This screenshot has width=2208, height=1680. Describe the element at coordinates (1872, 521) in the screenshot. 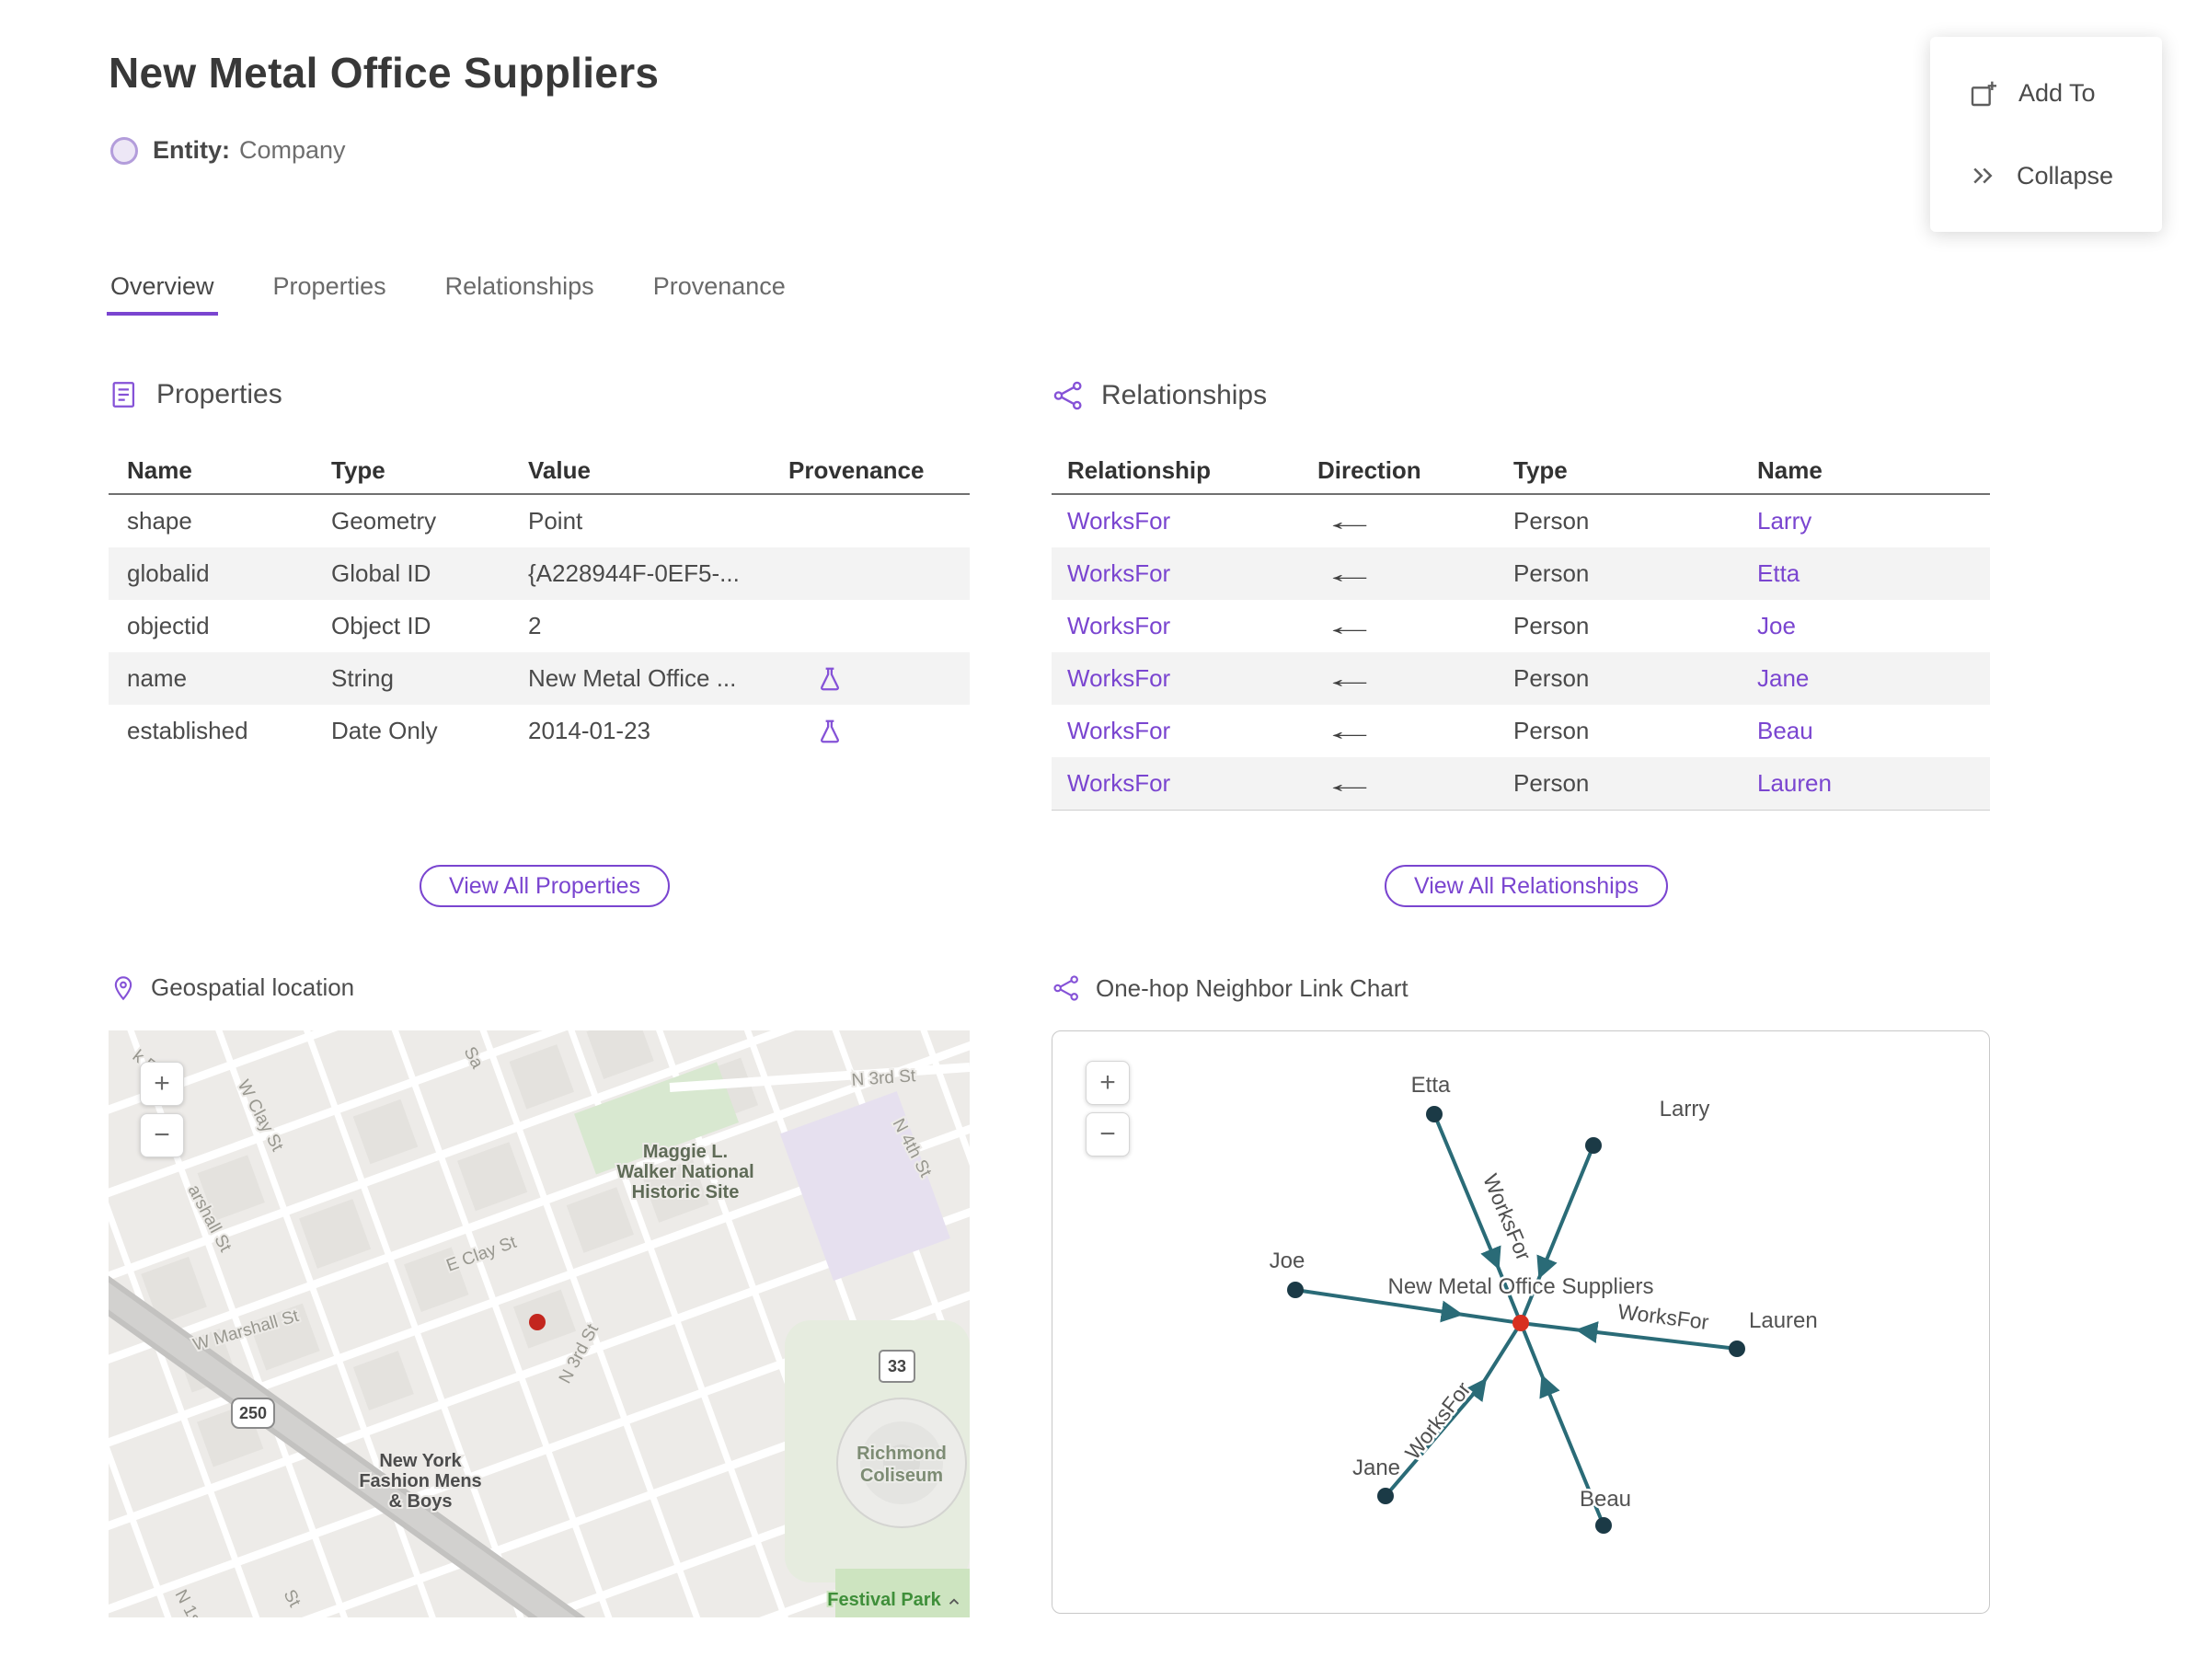

I see `related-entity-link: Larry` at that location.